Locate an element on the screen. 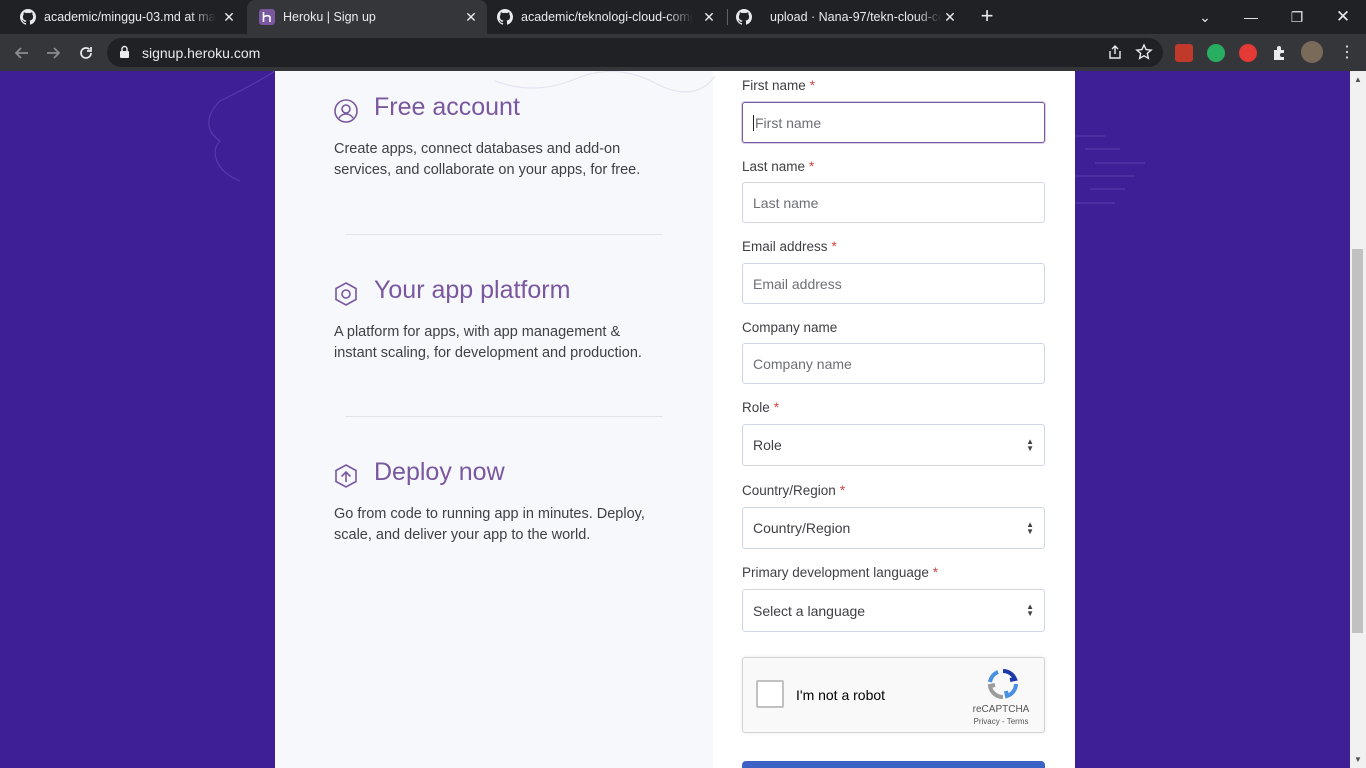 The width and height of the screenshot is (1366, 768). tab-heroku-signup: Heroku | Sign up ✕ is located at coordinates (367, 17).